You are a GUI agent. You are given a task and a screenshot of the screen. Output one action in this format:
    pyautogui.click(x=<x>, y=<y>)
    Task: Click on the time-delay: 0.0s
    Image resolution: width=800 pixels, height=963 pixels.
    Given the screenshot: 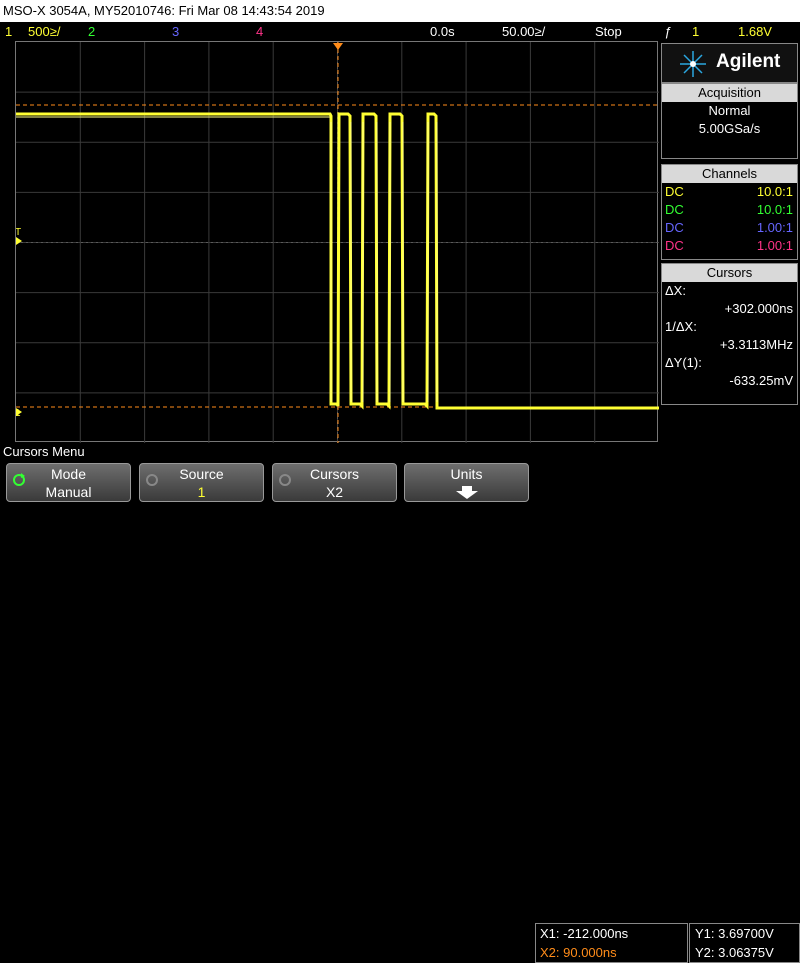 What is the action you would take?
    pyautogui.click(x=442, y=31)
    